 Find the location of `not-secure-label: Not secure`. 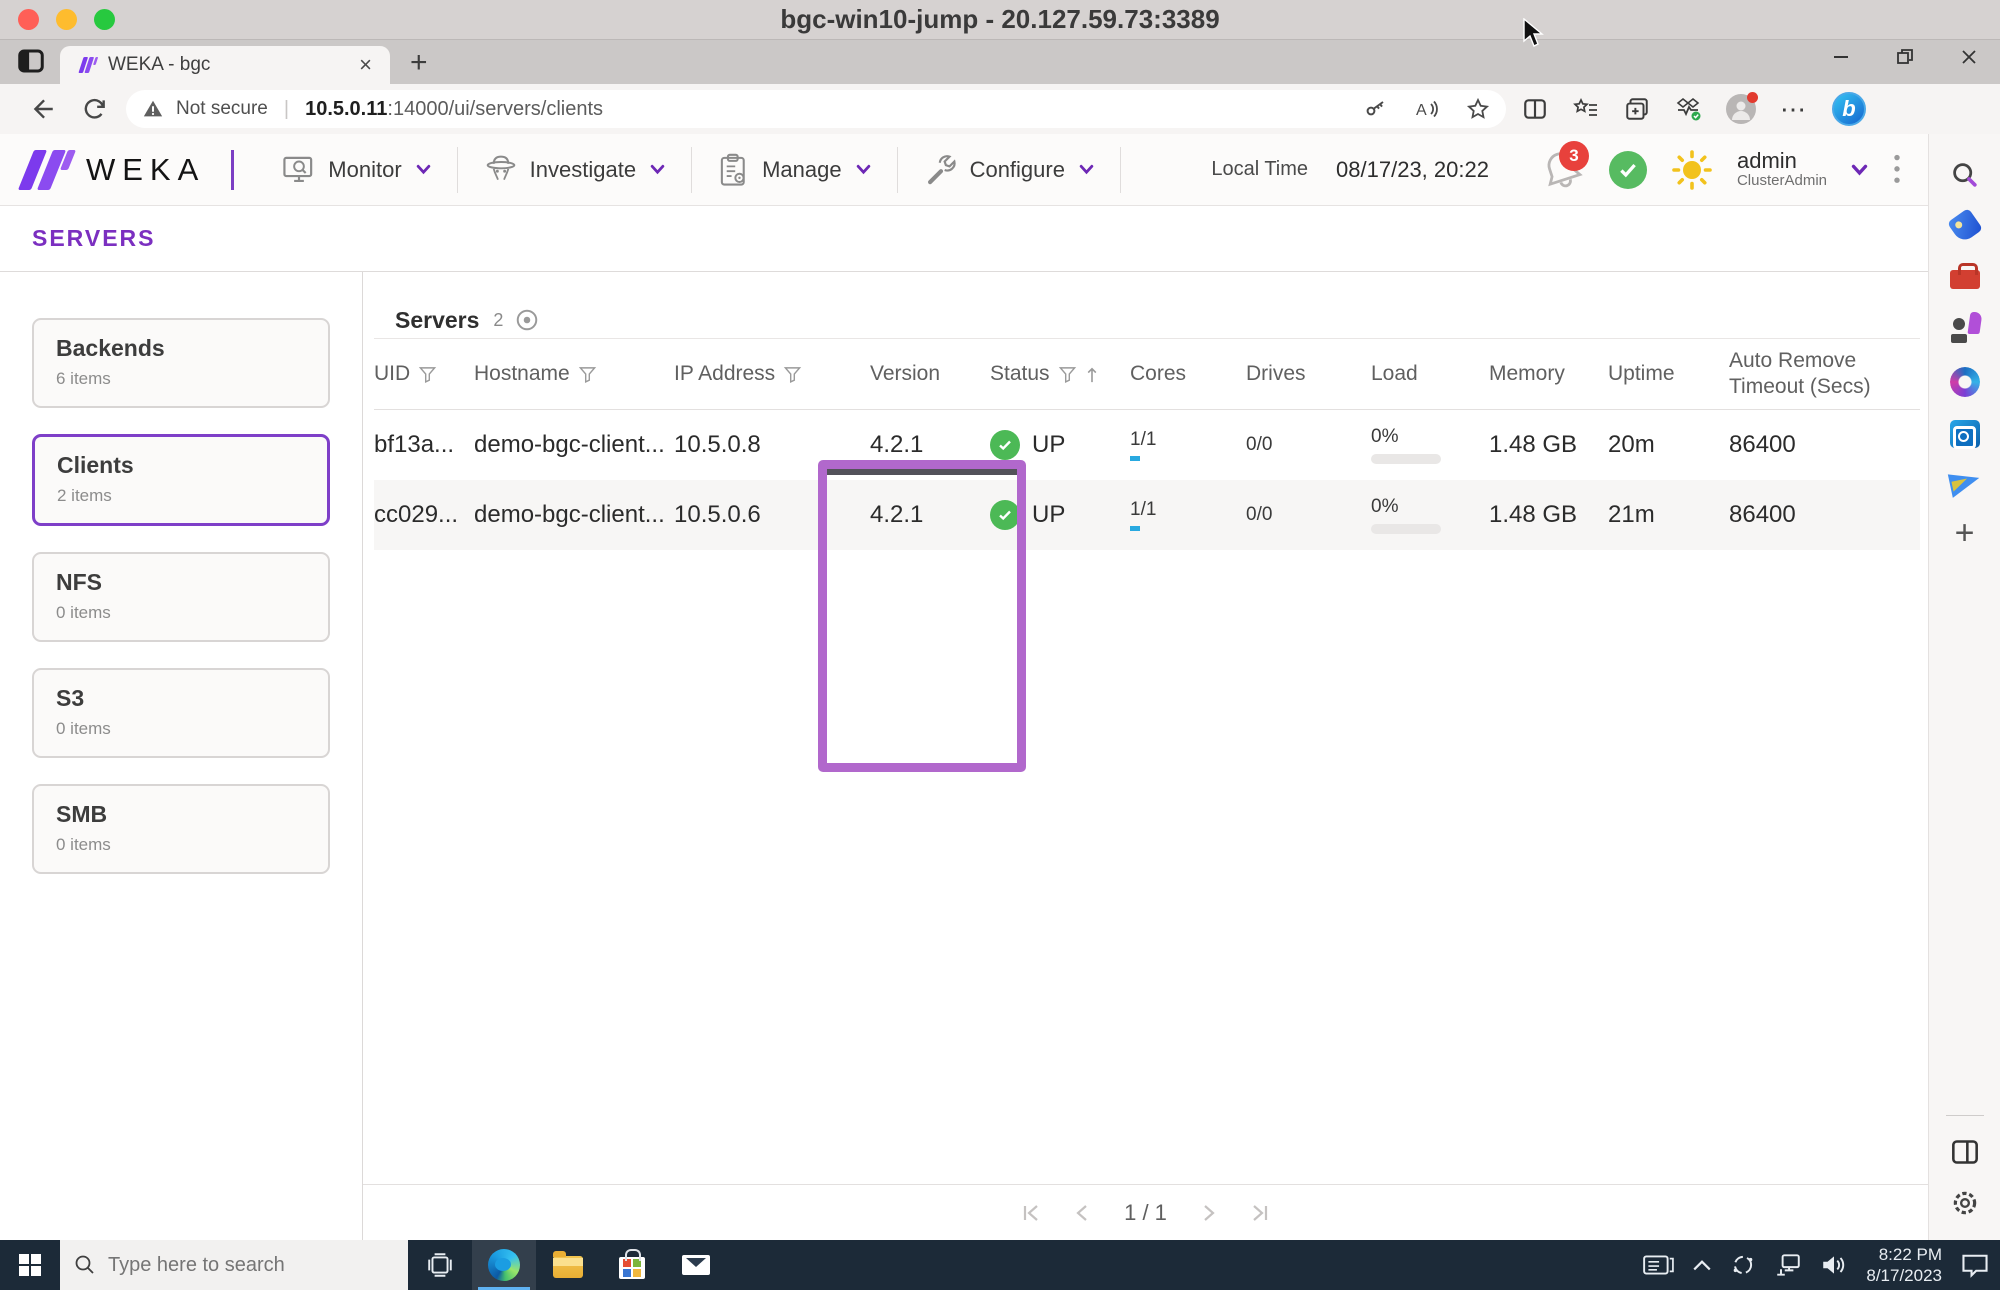

not-secure-label: Not secure is located at coordinates (222, 109).